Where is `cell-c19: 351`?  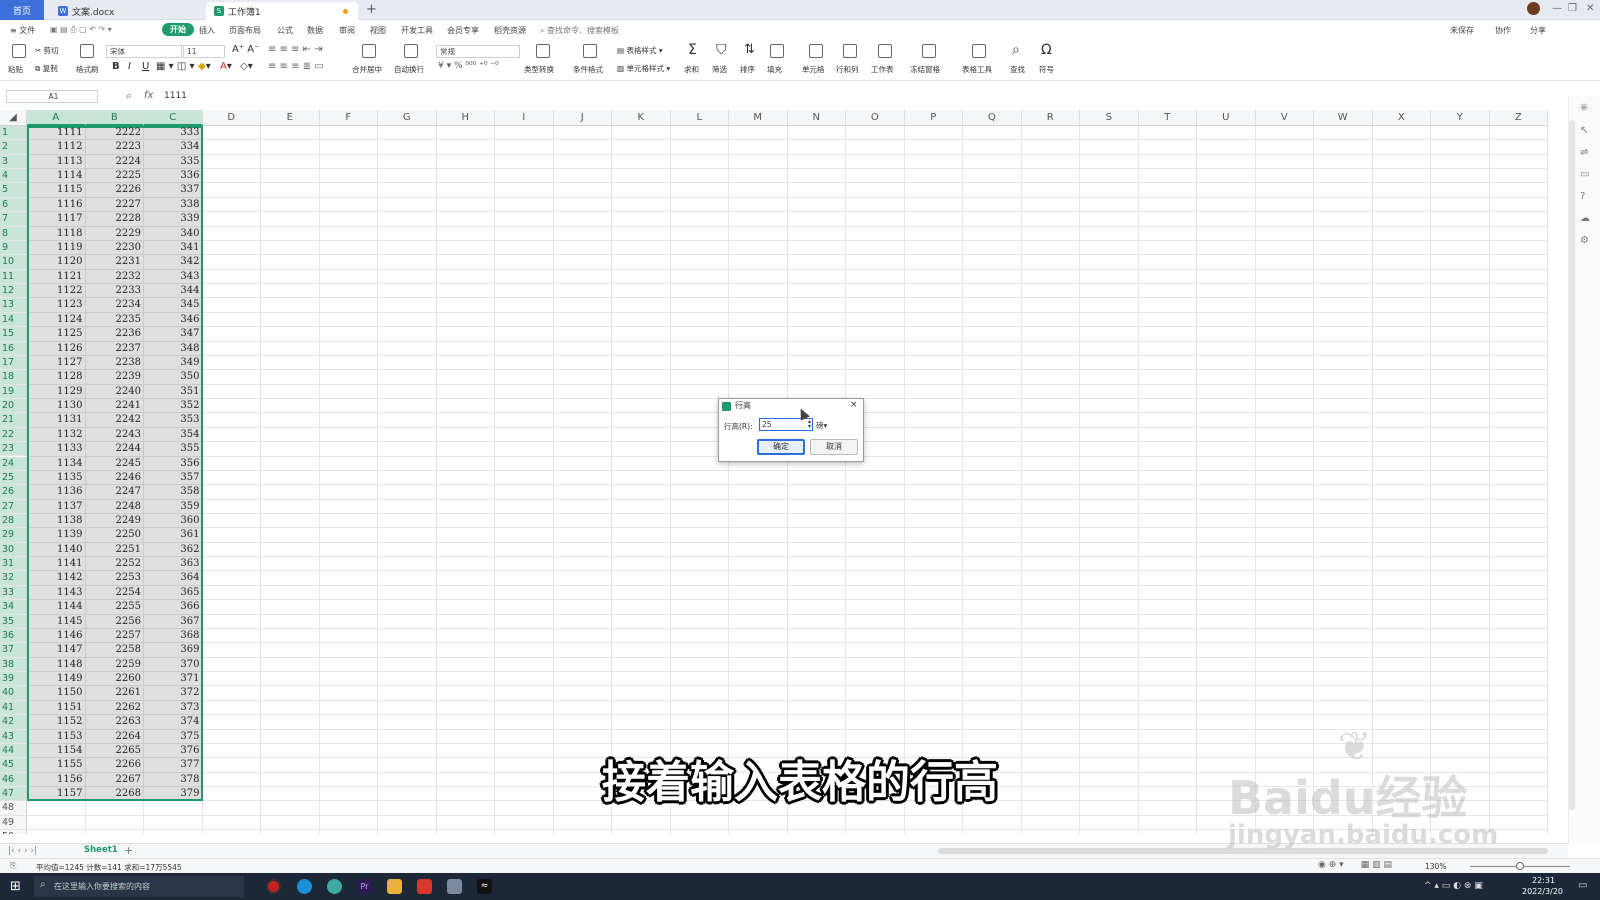
cell-c19: 351 is located at coordinates (173, 392).